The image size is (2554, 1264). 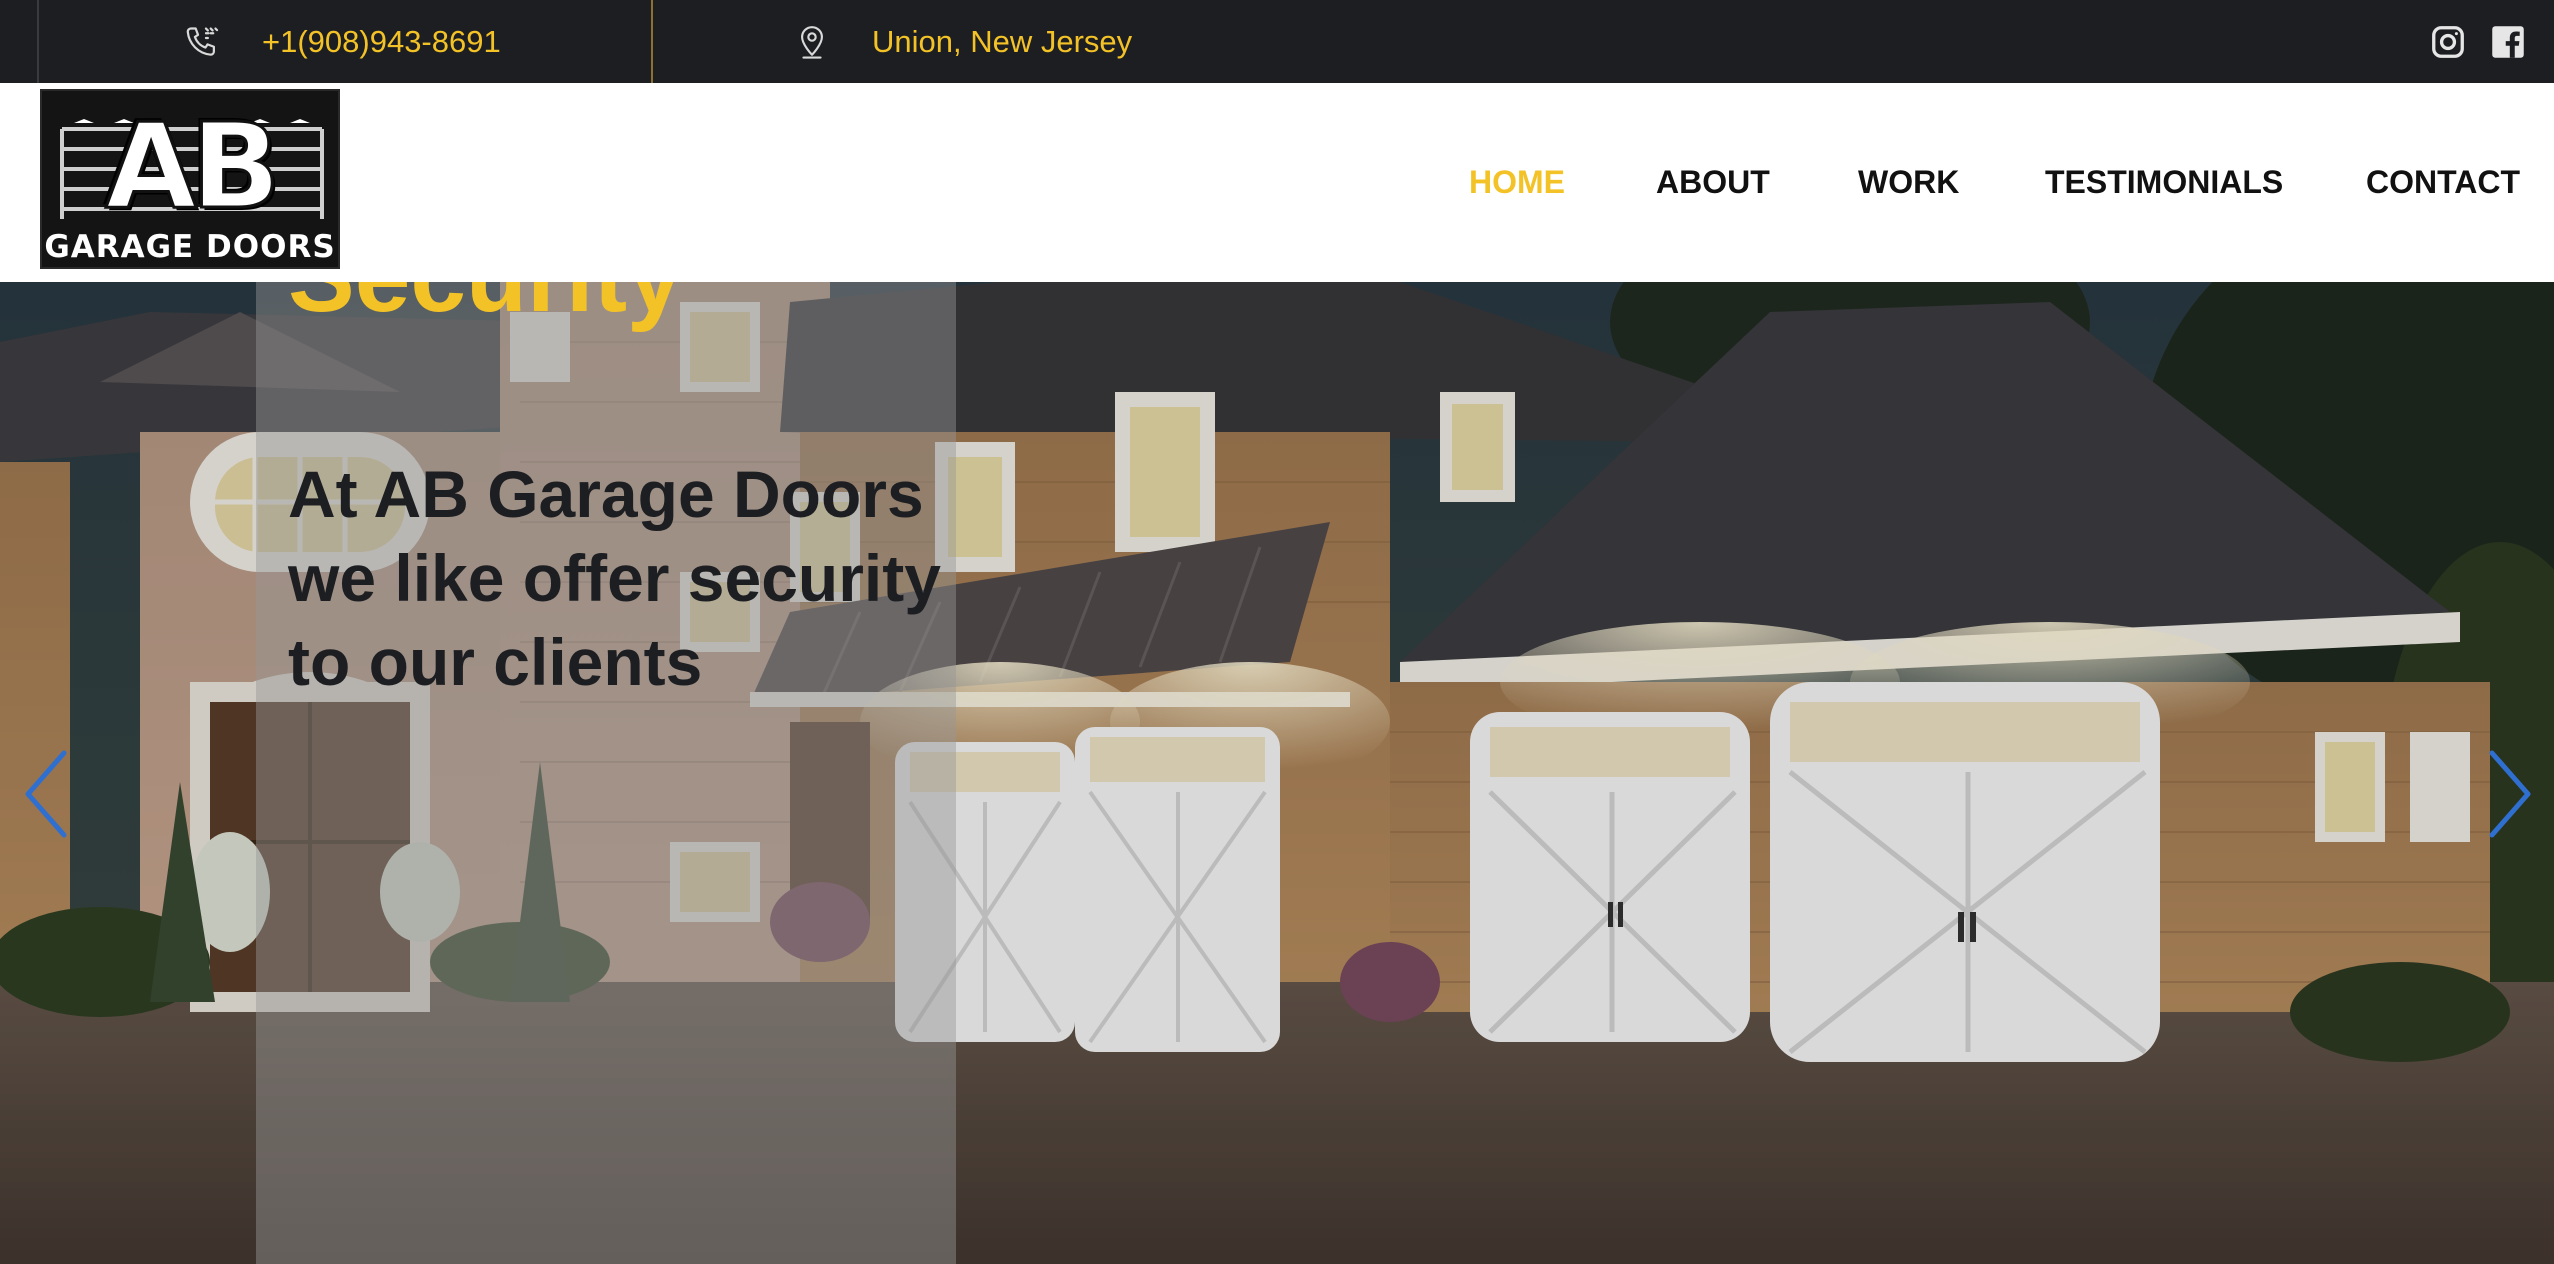 I want to click on location-info: Union, New Jersey, so click(x=961, y=41).